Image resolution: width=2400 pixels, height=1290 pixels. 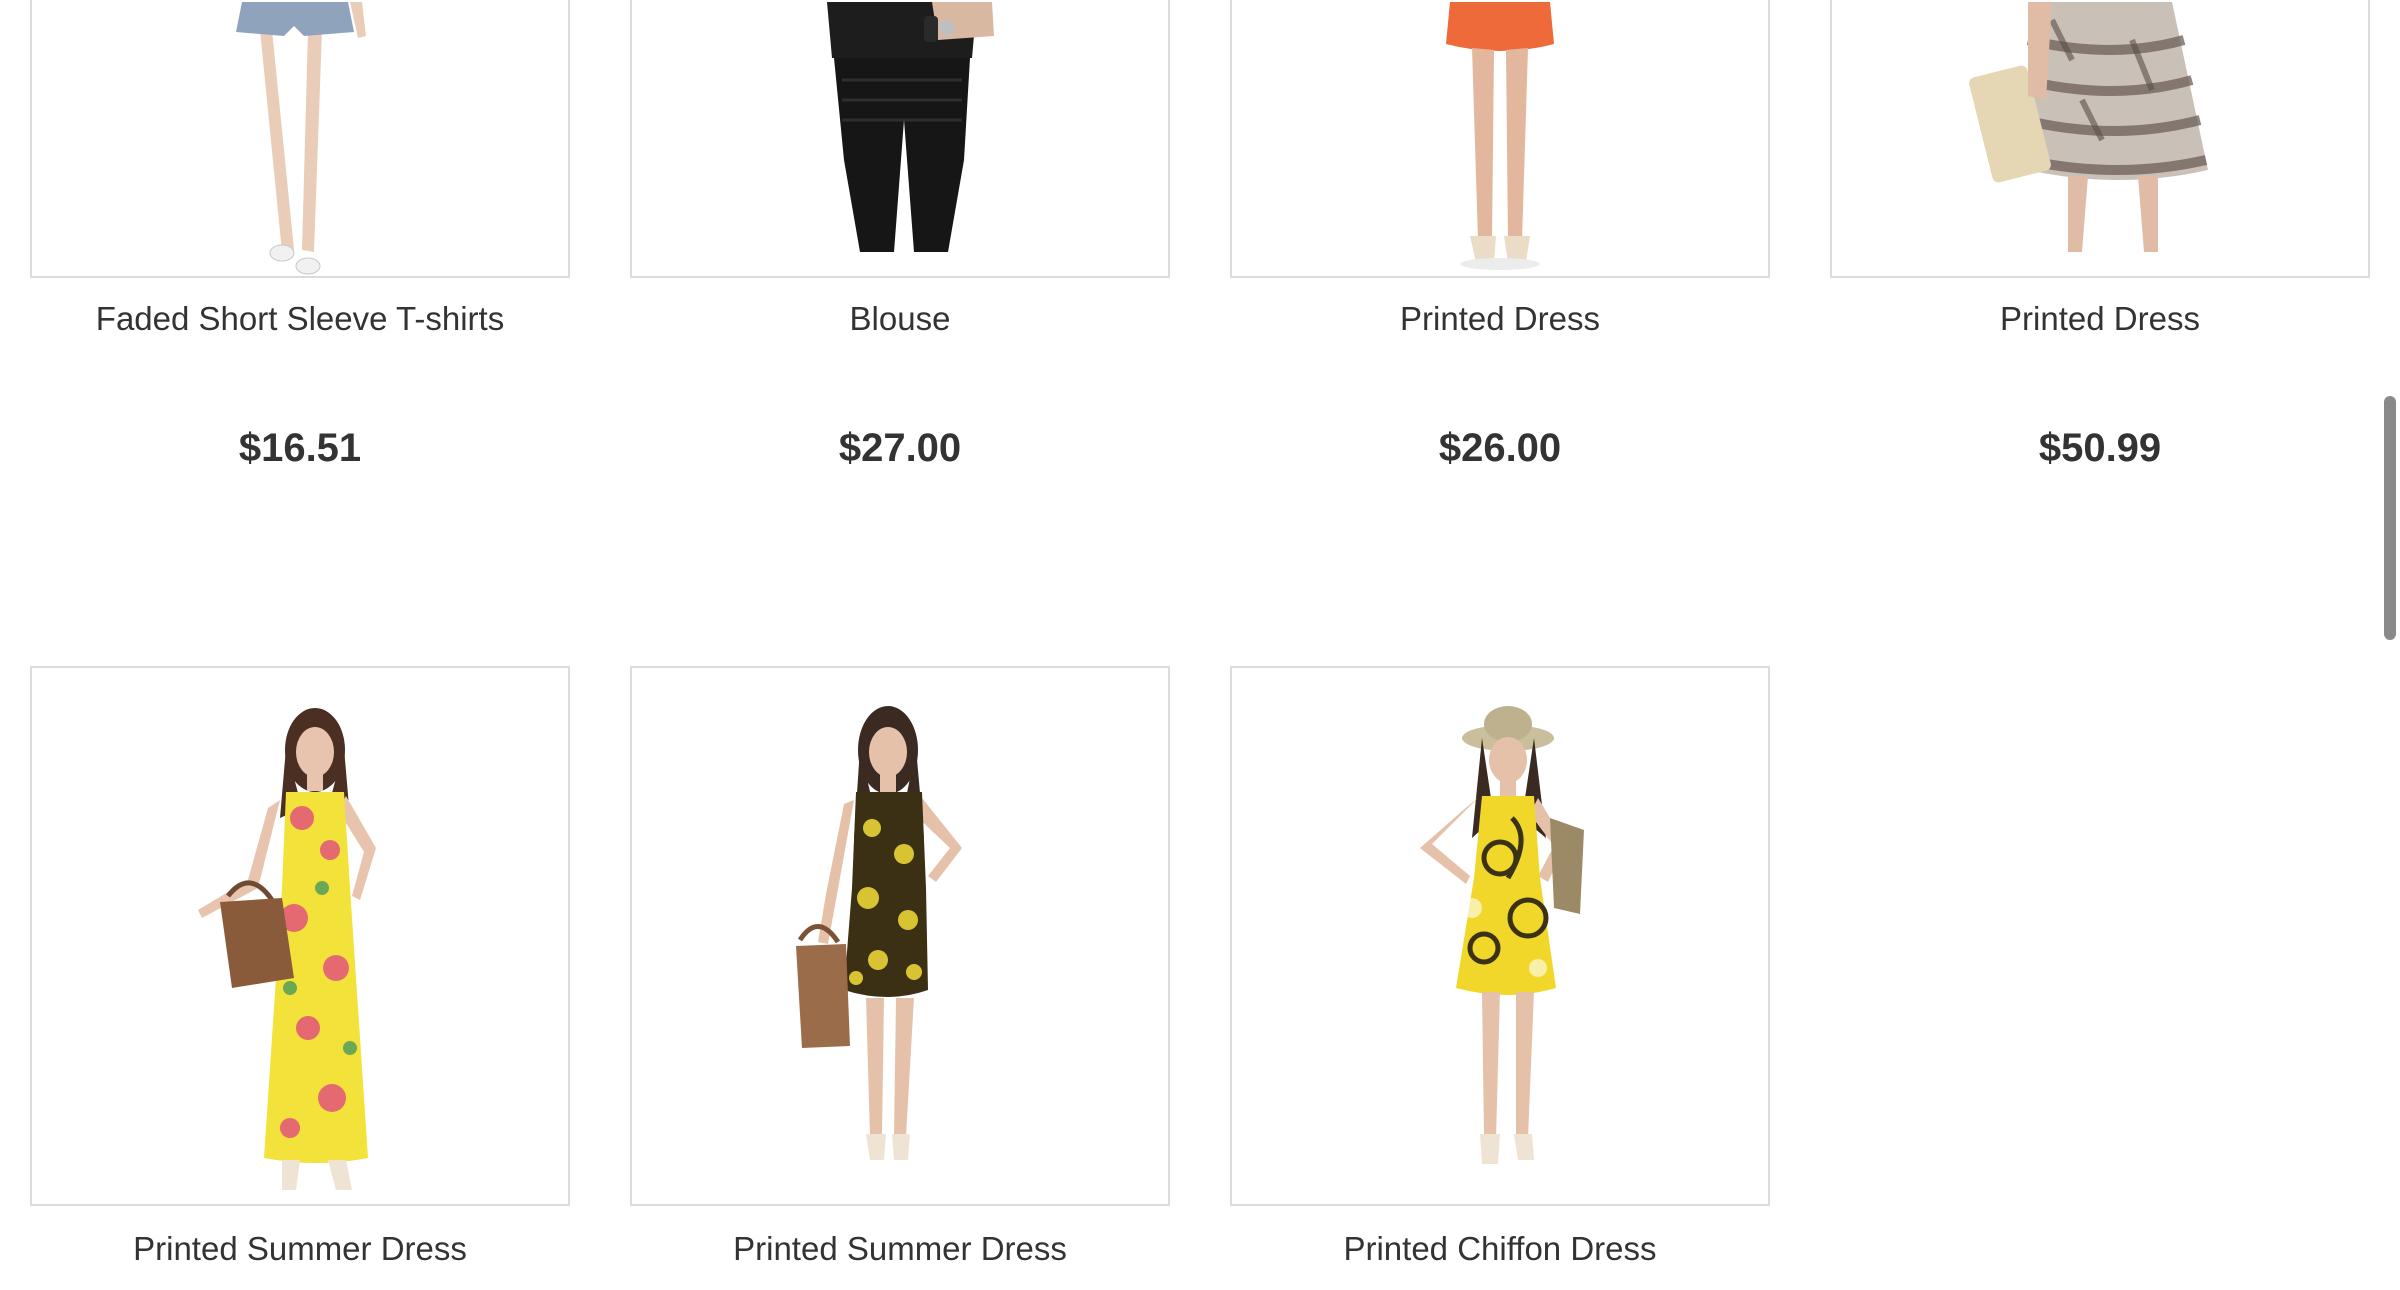 I want to click on product-name: Printed Chiffon Dress, so click(x=1500, y=1249).